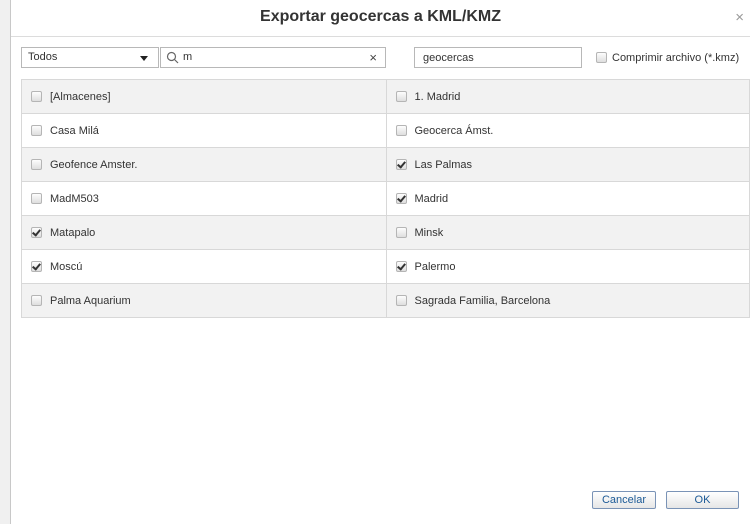 Image resolution: width=750 pixels, height=524 pixels. Describe the element at coordinates (567, 232) in the screenshot. I see `geofence-item: Minsk` at that location.